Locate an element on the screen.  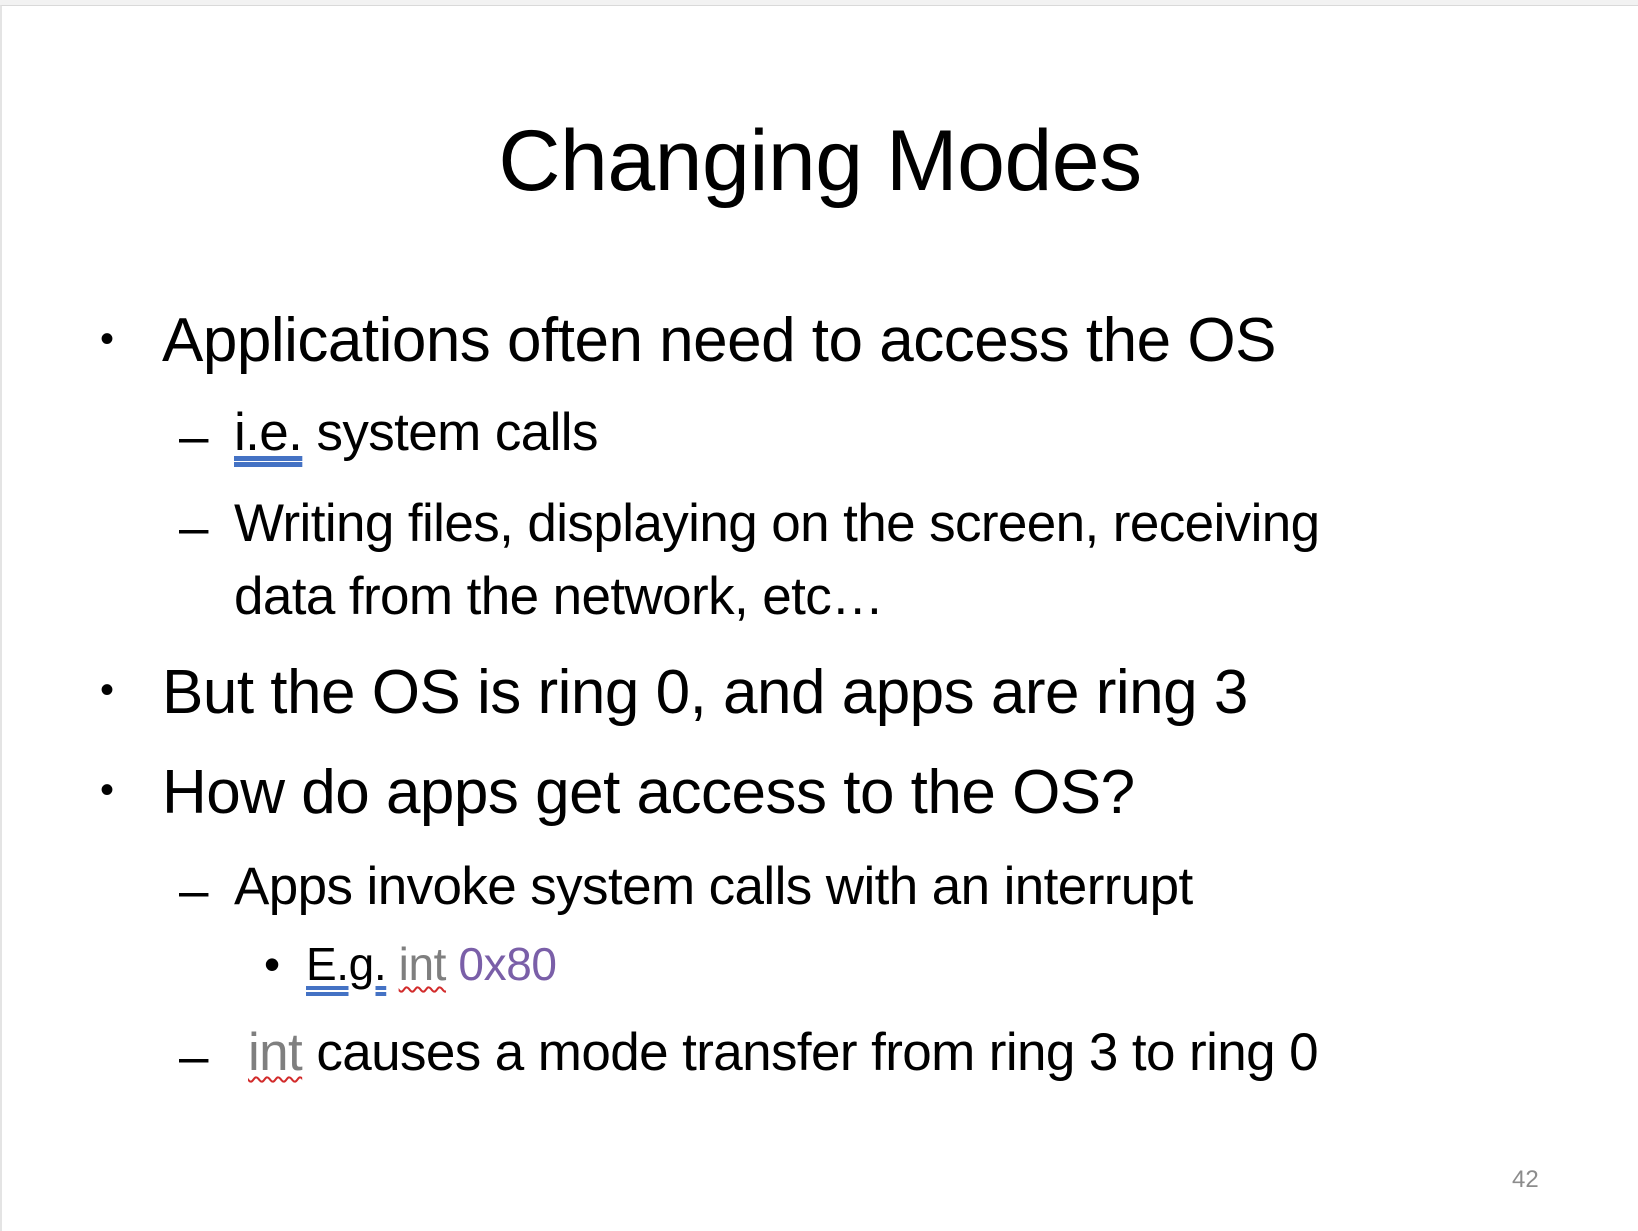
example-int-0x80: E.g. int 0x80 is located at coordinates (431, 964).